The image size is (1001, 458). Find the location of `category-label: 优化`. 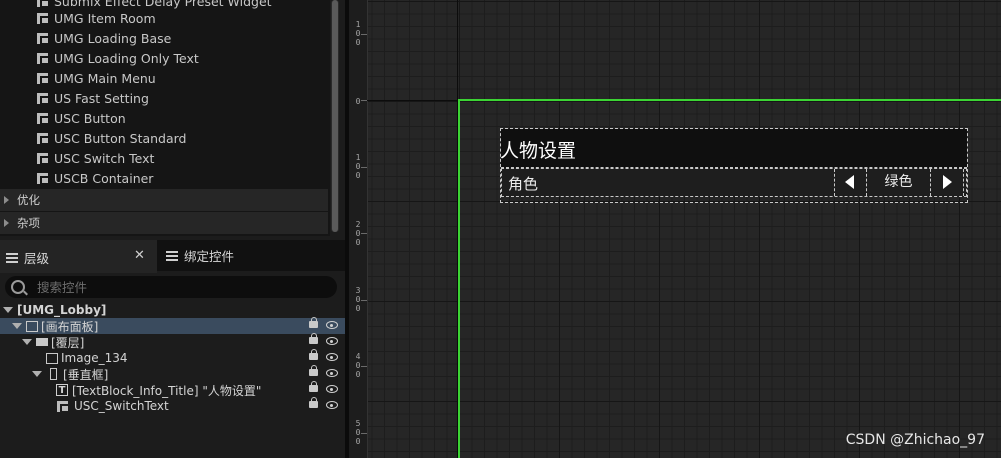

category-label: 优化 is located at coordinates (28, 200).